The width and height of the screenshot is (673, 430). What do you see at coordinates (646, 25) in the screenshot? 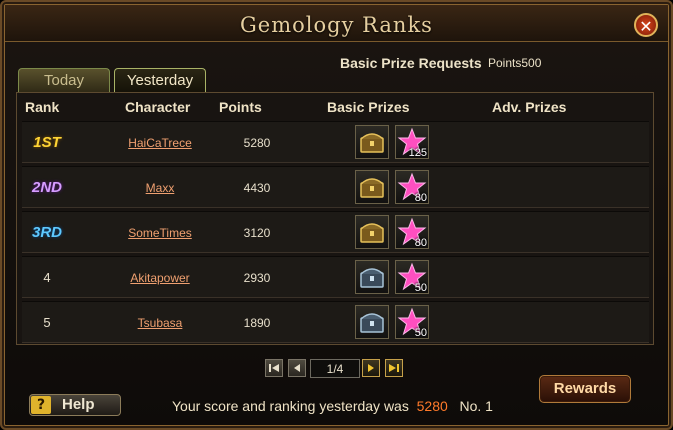
I see `close-icon: ✕` at bounding box center [646, 25].